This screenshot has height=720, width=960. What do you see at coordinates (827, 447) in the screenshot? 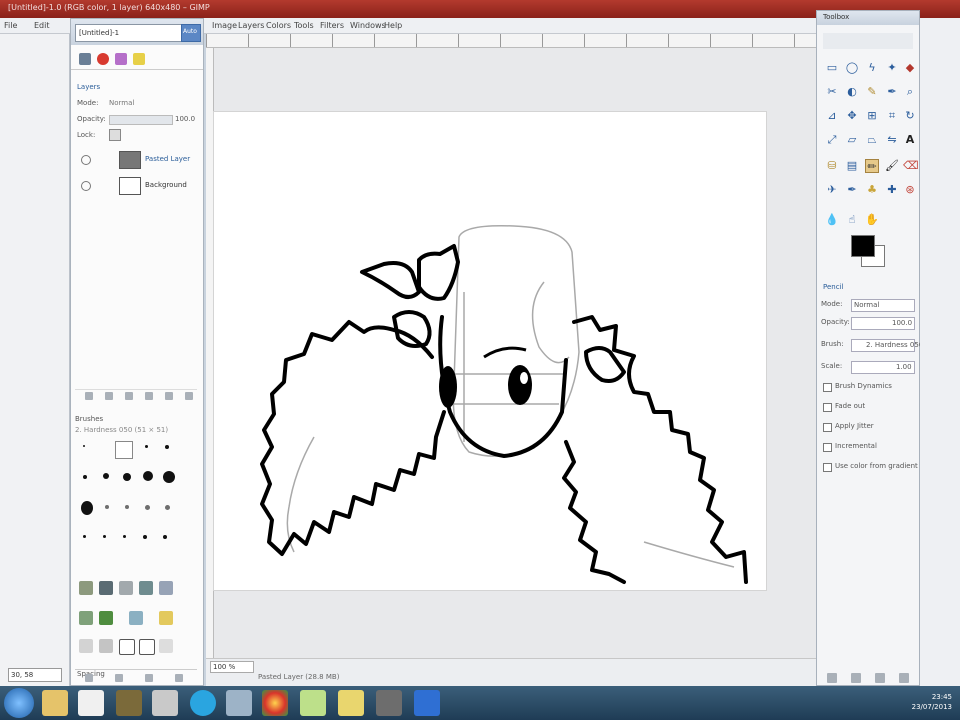
I see `incremental-checkbox` at bounding box center [827, 447].